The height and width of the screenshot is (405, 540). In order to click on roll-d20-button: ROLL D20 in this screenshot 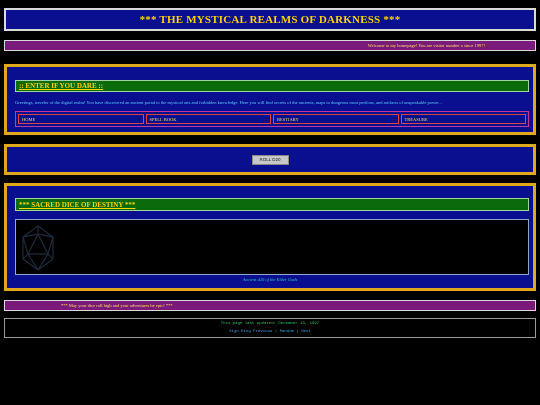, I will do `click(270, 159)`.